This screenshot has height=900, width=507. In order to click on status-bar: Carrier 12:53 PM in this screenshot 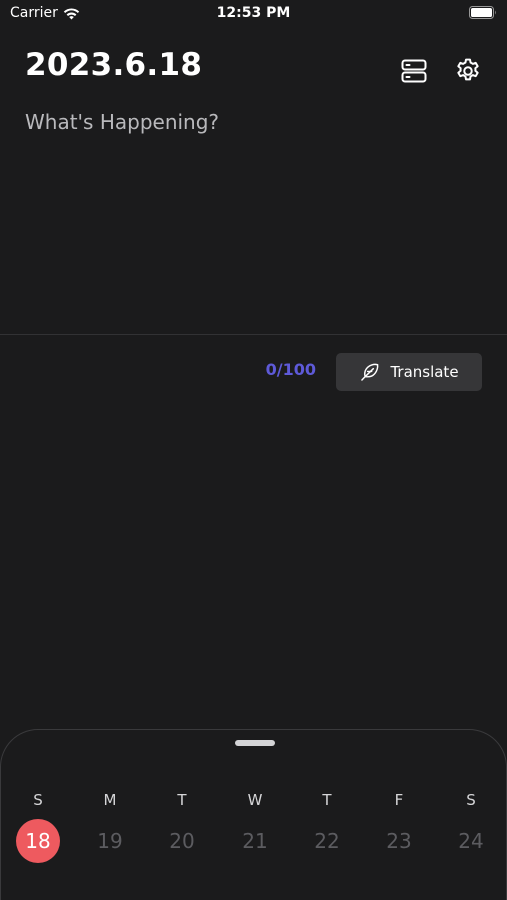, I will do `click(253, 15)`.